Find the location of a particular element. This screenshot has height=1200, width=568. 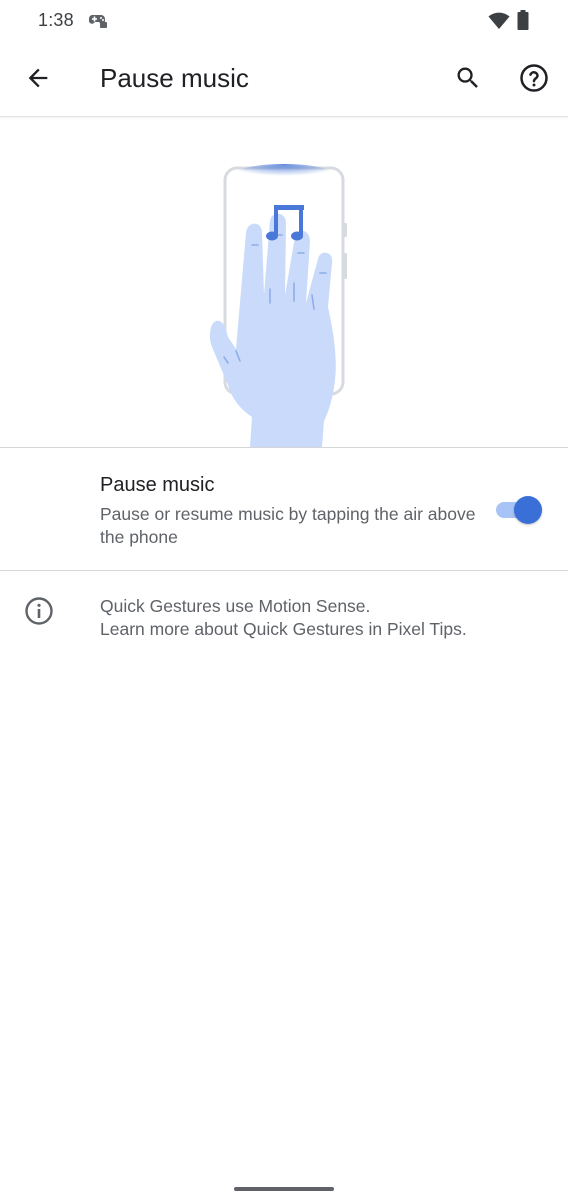

app-bar: Pause music is located at coordinates (284, 78).